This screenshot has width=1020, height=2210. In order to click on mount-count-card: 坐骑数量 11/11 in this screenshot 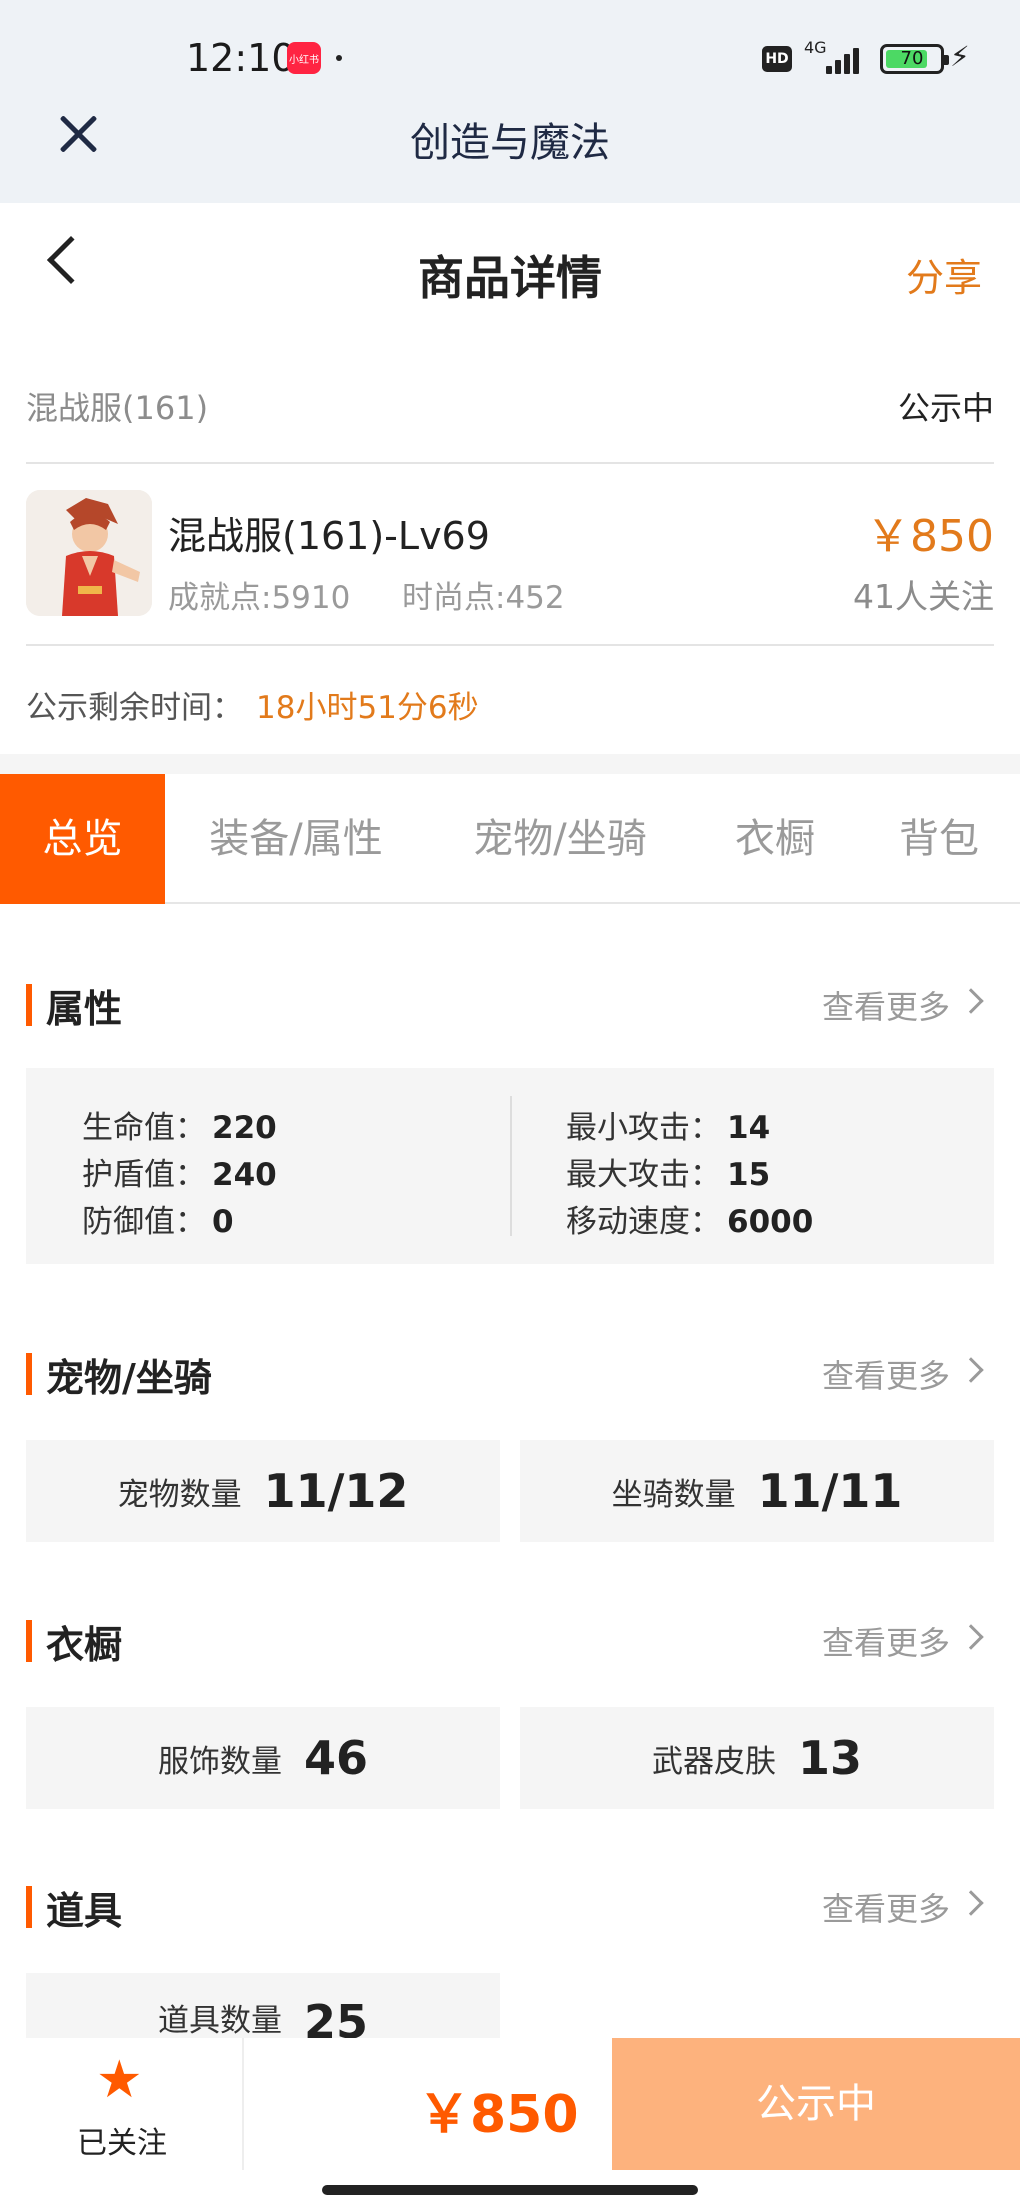, I will do `click(757, 1491)`.